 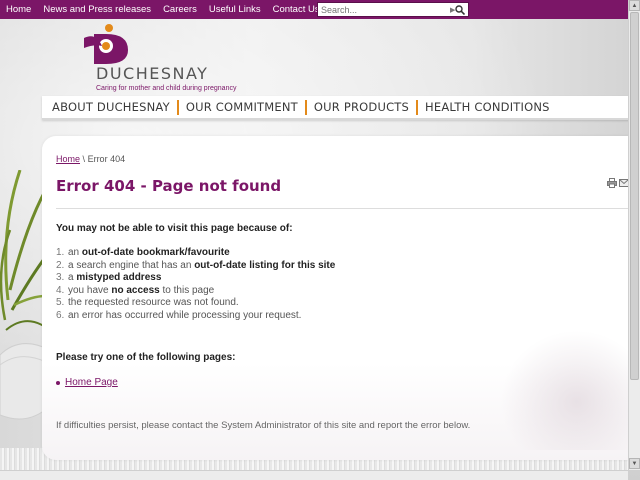 I want to click on menu-about-duchesnay: ABOUT DUCHESNAY, so click(x=111, y=107).